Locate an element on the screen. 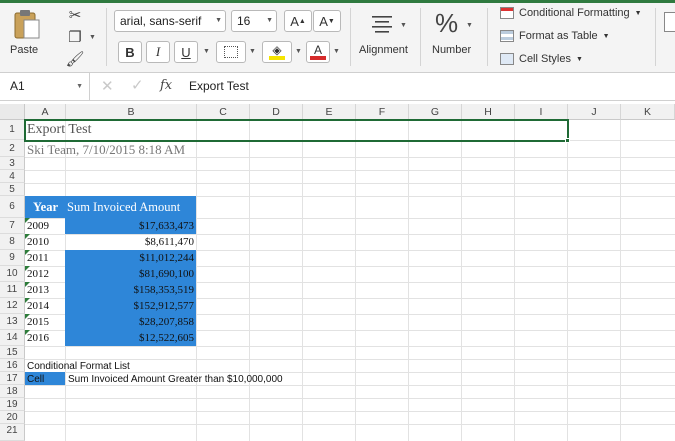 The width and height of the screenshot is (675, 441). number-label: Number is located at coordinates (452, 50).